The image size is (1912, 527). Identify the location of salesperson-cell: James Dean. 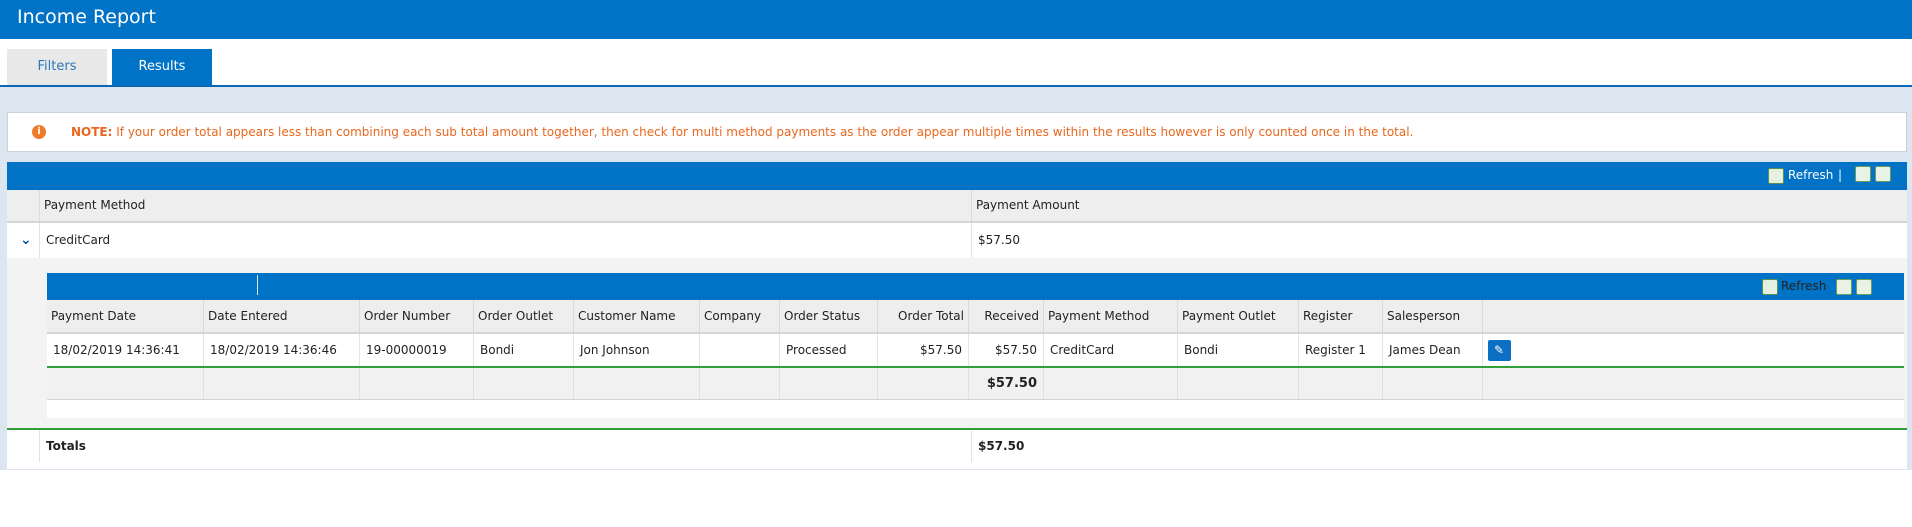
(1432, 350).